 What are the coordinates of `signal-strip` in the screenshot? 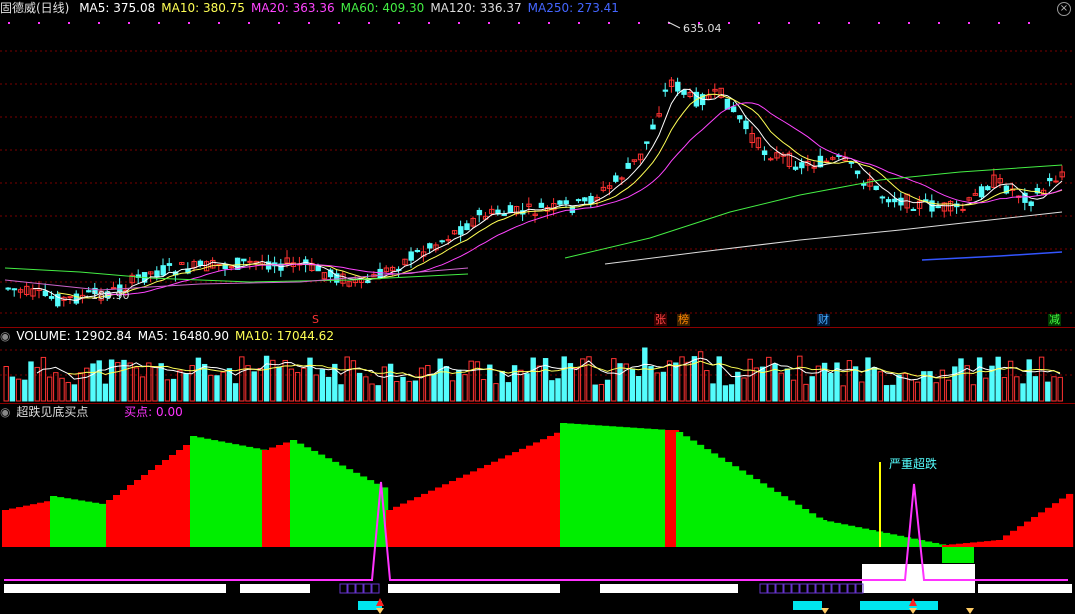 It's located at (115, 588).